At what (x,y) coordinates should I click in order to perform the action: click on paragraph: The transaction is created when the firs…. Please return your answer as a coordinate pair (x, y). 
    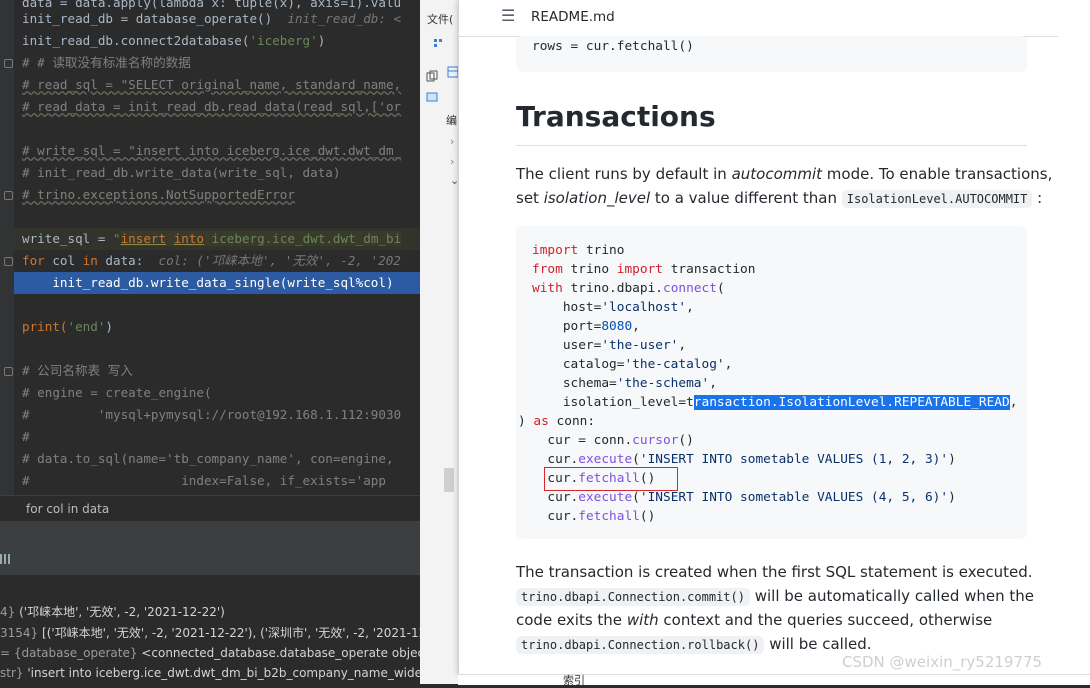
    Looking at the image, I should click on (774, 572).